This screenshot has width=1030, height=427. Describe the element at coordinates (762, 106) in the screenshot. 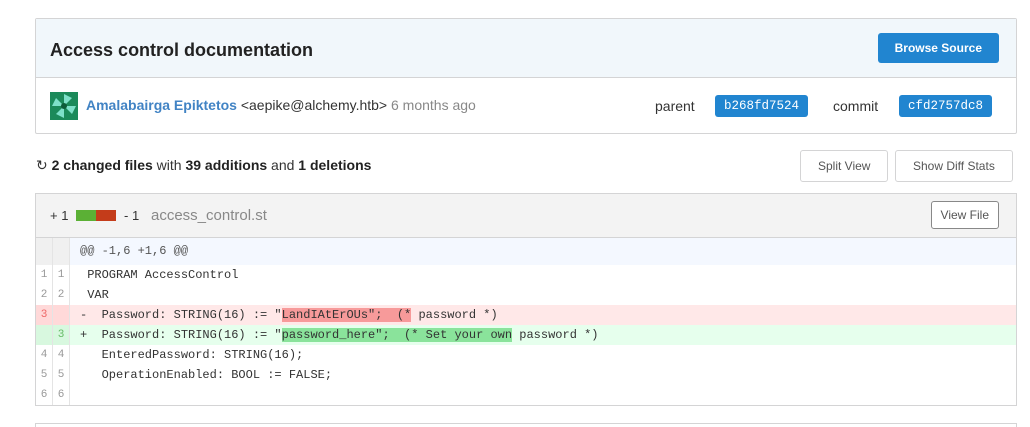

I see `parent-sha-button: b268fd7524` at that location.